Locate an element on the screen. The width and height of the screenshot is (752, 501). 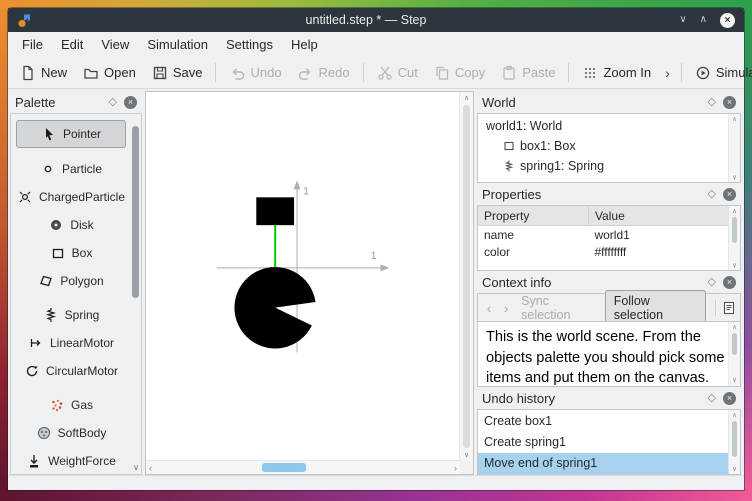
palette-scrollbar-thumb is located at coordinates (135, 212).